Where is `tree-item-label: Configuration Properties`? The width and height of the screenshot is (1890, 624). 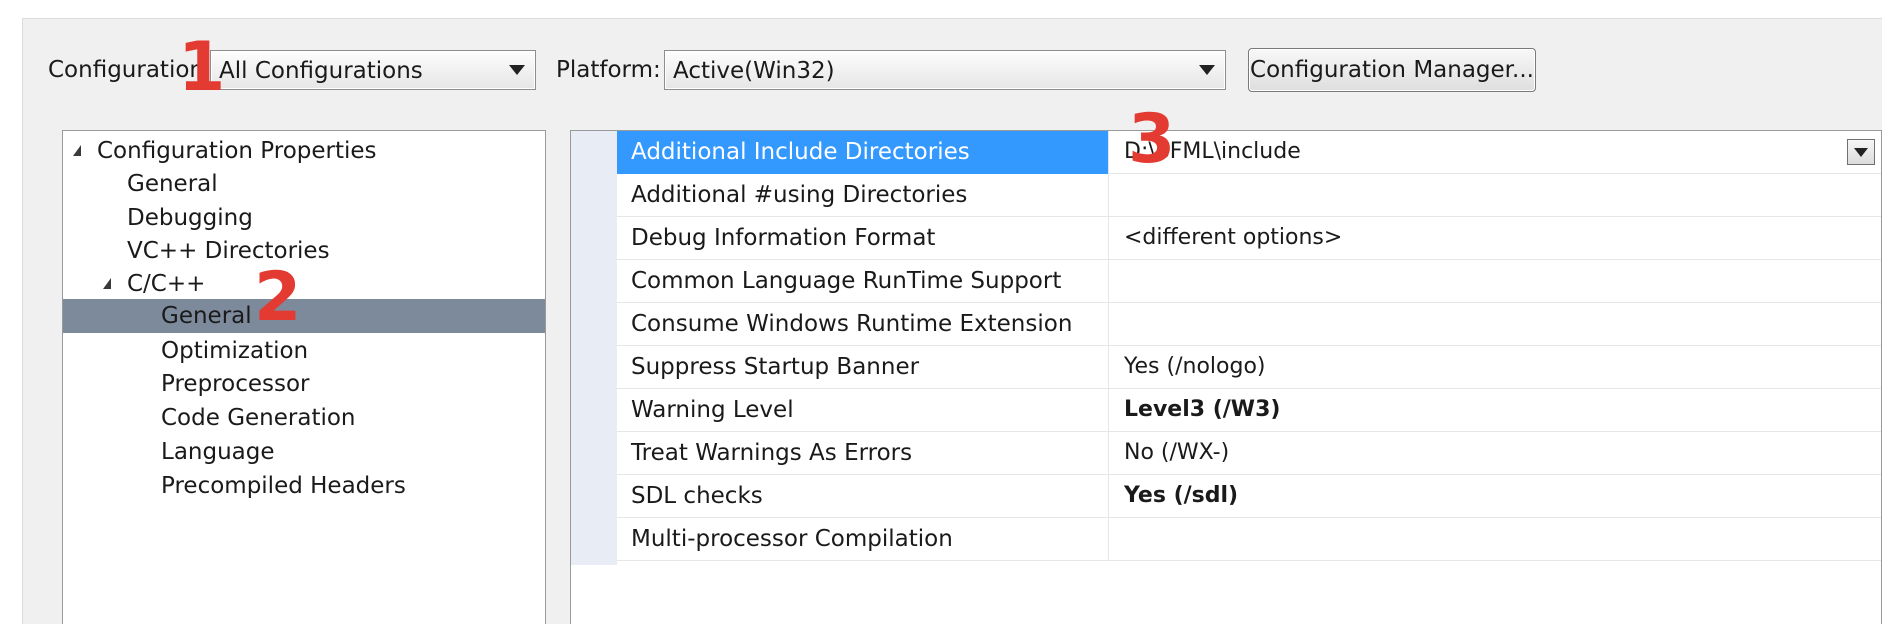
tree-item-label: Configuration Properties is located at coordinates (237, 151).